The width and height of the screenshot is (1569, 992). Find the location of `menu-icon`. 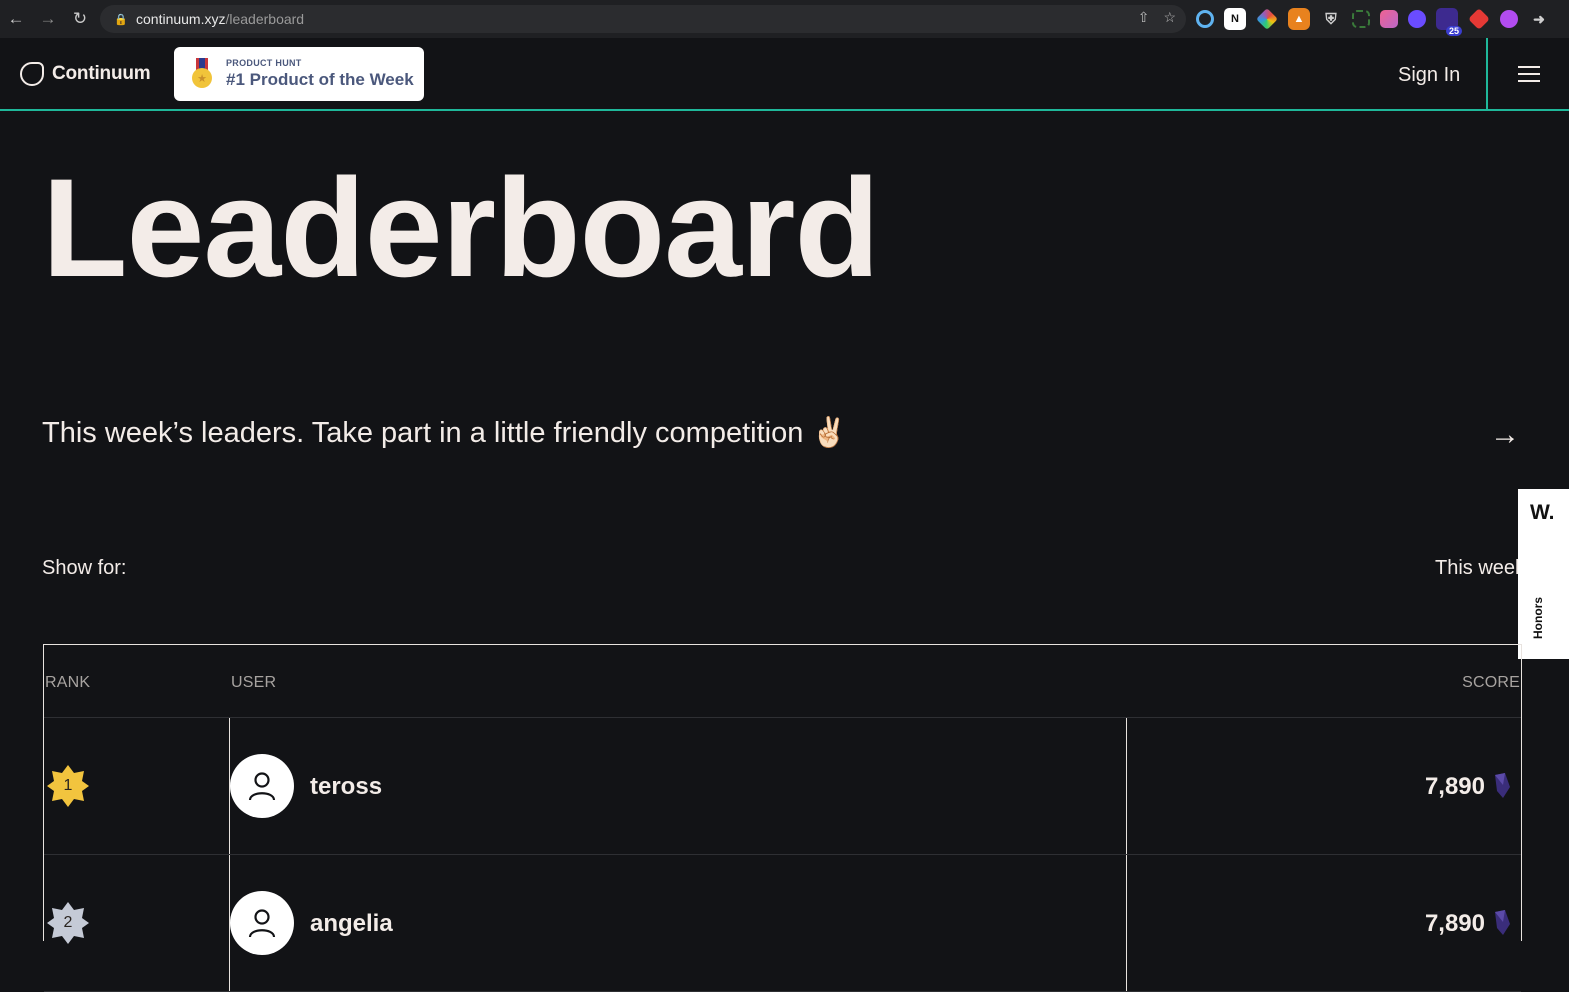

menu-icon is located at coordinates (1529, 74).